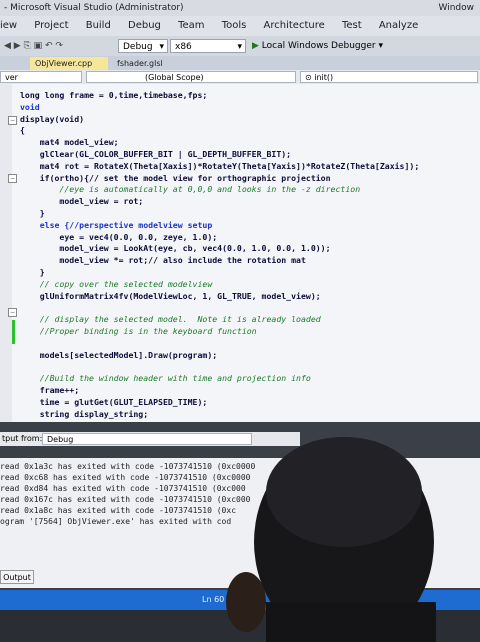 The width and height of the screenshot is (480, 642). I want to click on editor-gutter, so click(6, 253).